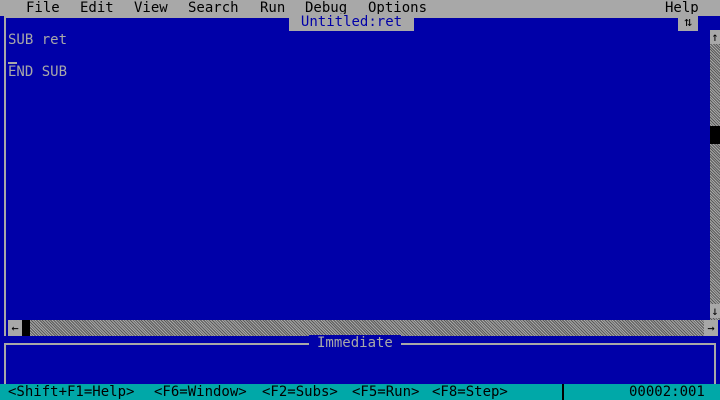 The height and width of the screenshot is (400, 720). What do you see at coordinates (151, 8) in the screenshot?
I see `menu-view: View` at bounding box center [151, 8].